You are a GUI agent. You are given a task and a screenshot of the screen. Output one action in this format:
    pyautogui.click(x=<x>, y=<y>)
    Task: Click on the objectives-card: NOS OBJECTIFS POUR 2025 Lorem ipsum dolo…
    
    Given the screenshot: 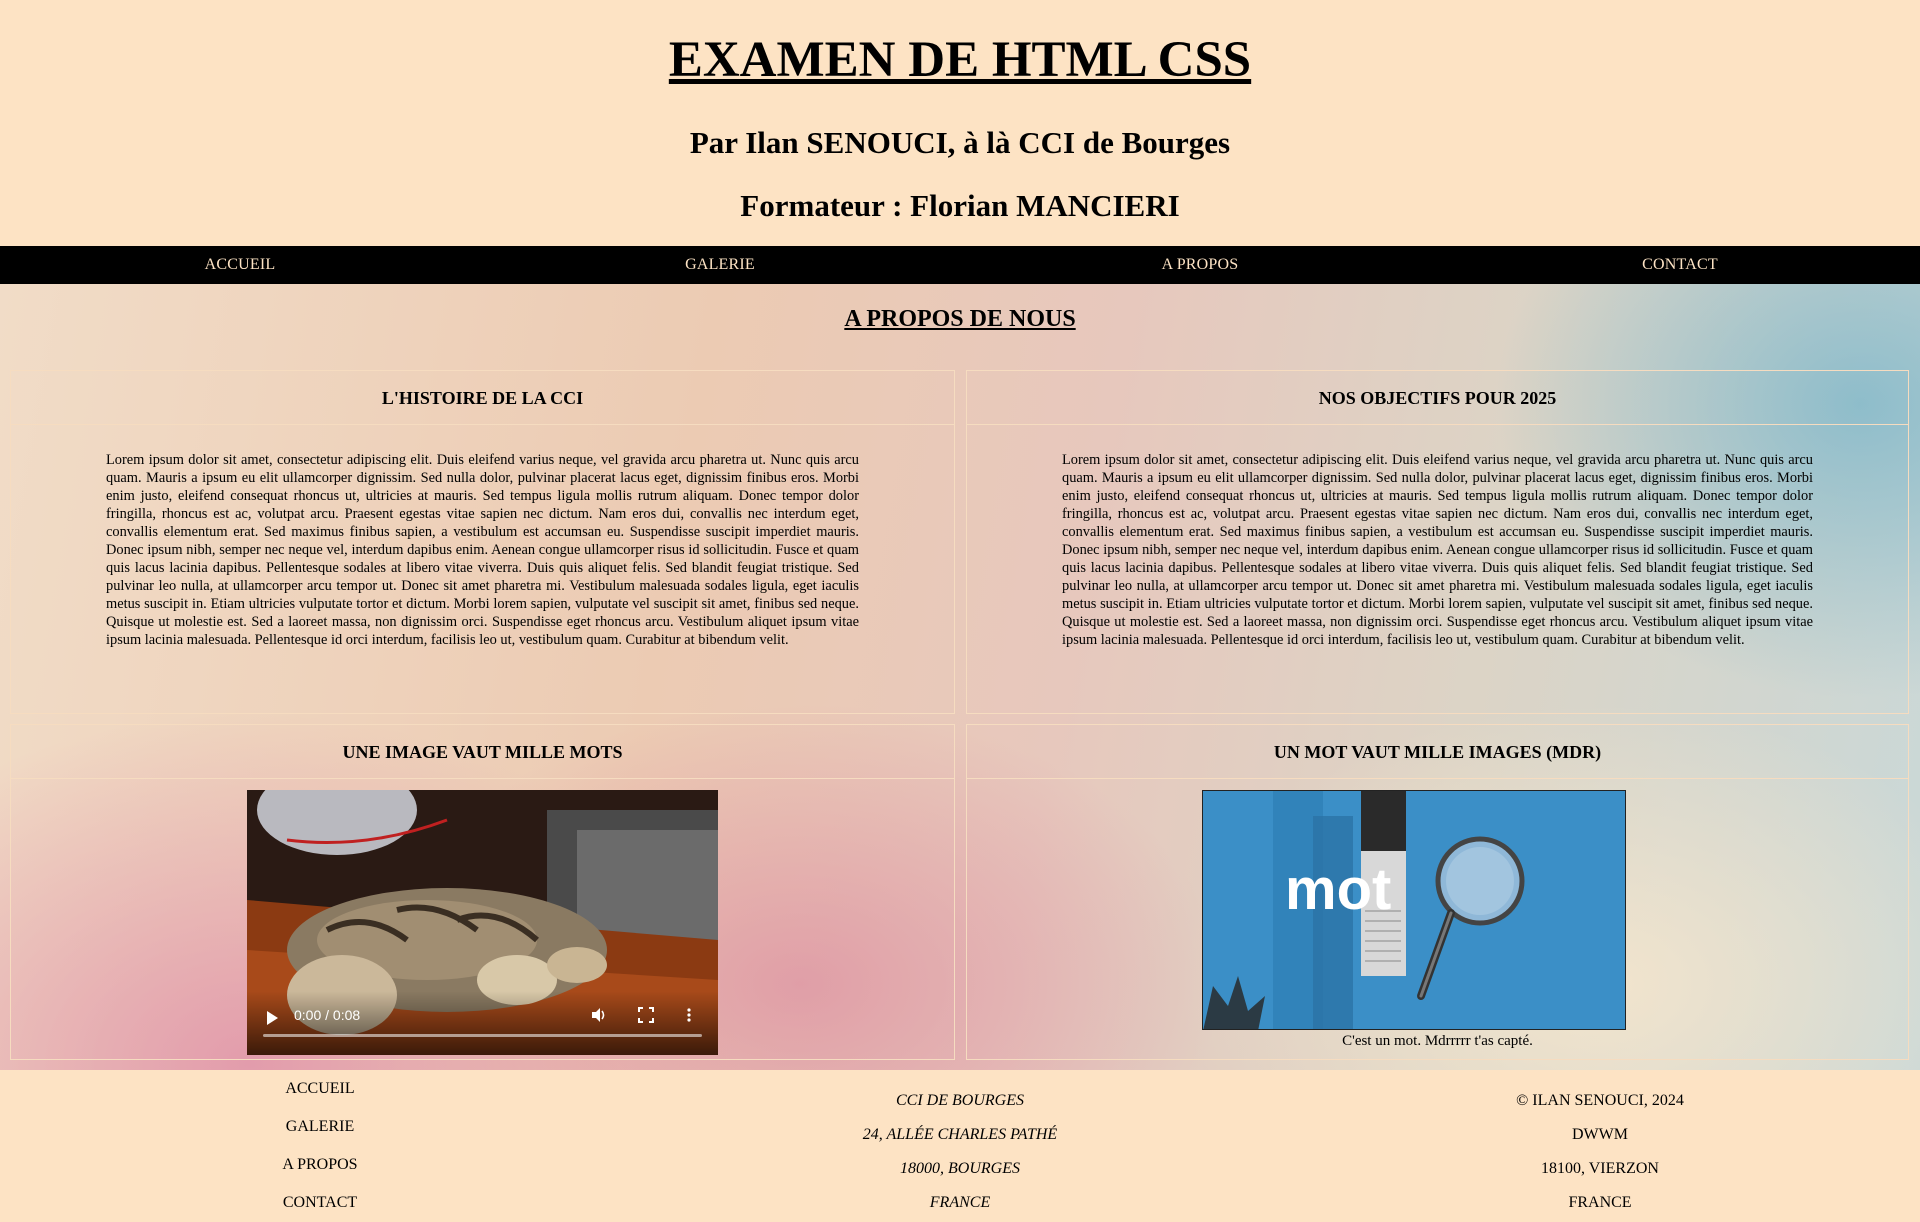 What is the action you would take?
    pyautogui.click(x=1437, y=542)
    